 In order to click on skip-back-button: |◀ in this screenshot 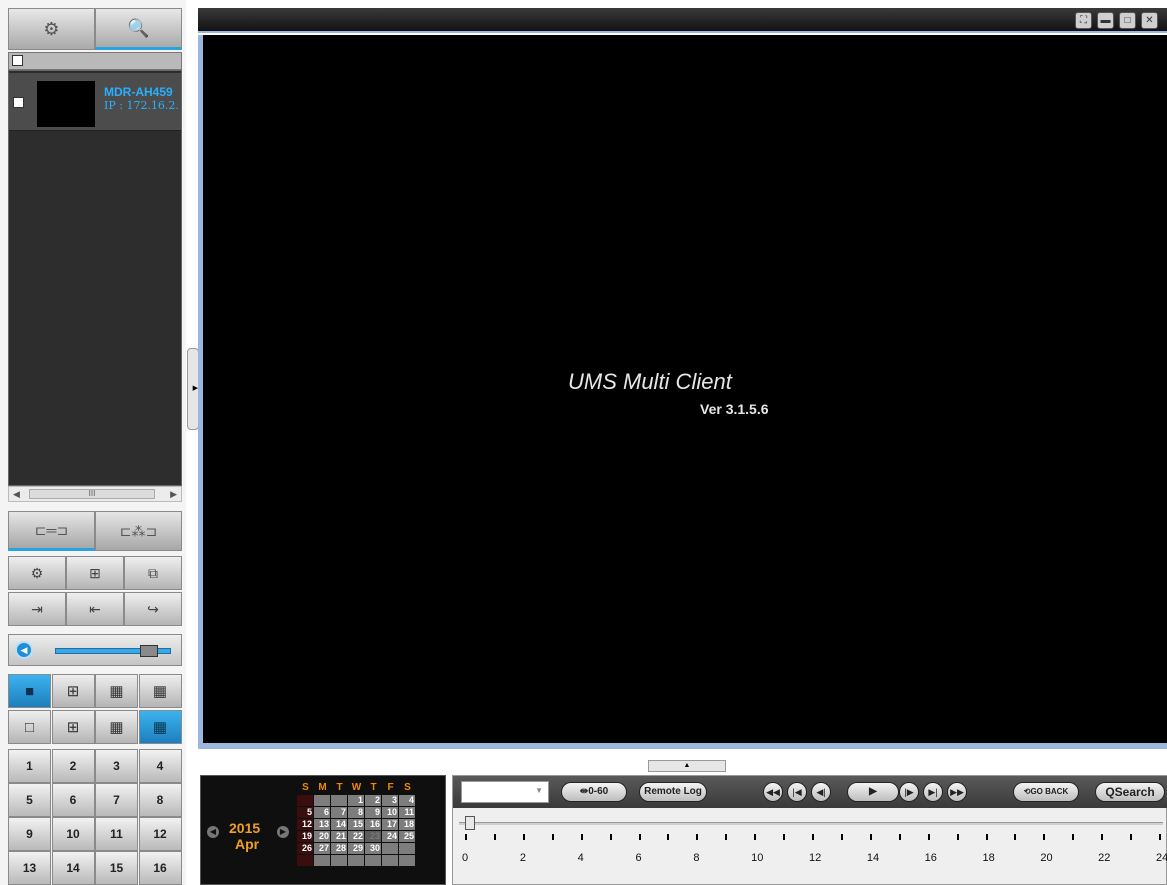, I will do `click(797, 792)`.